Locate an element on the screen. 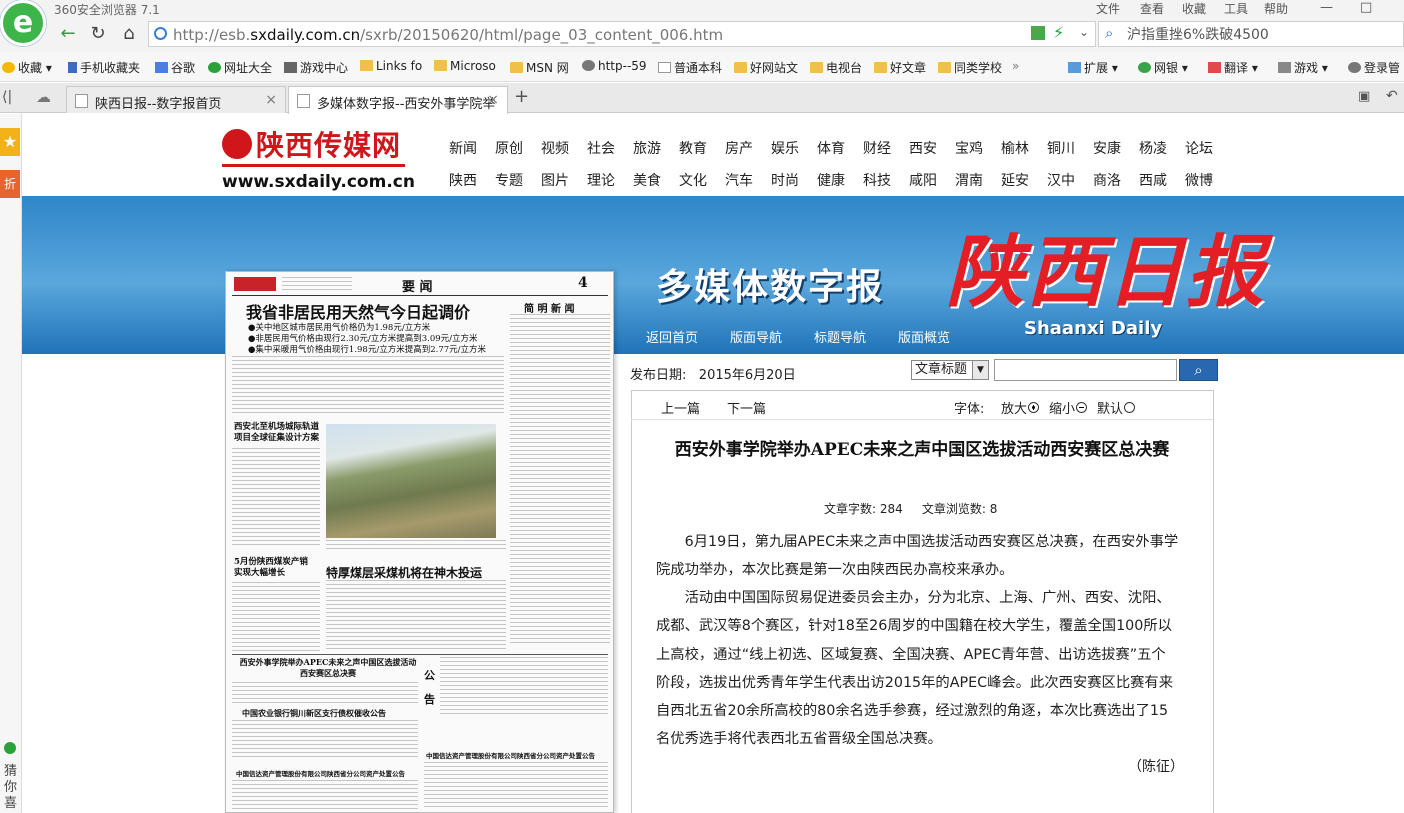 The height and width of the screenshot is (813, 1404). guess-you-like: 猜你喜 is located at coordinates (11, 788).